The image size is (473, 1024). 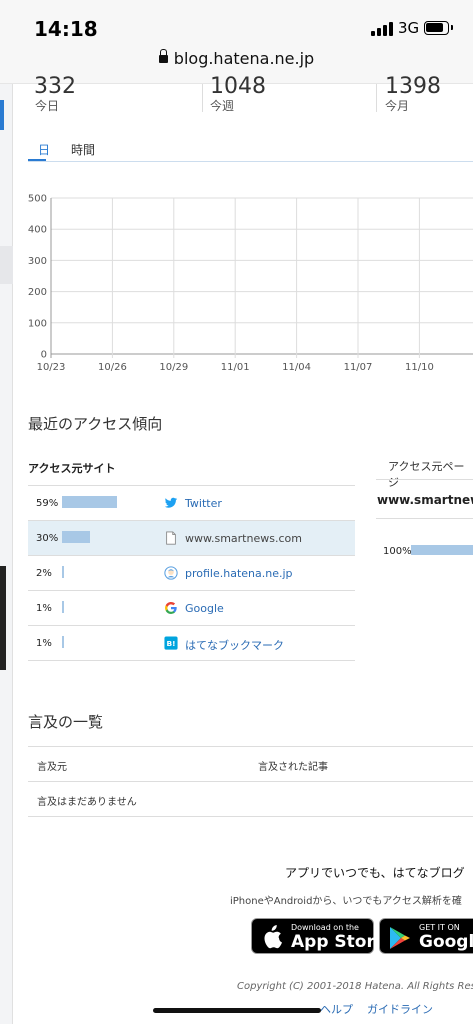 I want to click on home-indicator, so click(x=237, y=1010).